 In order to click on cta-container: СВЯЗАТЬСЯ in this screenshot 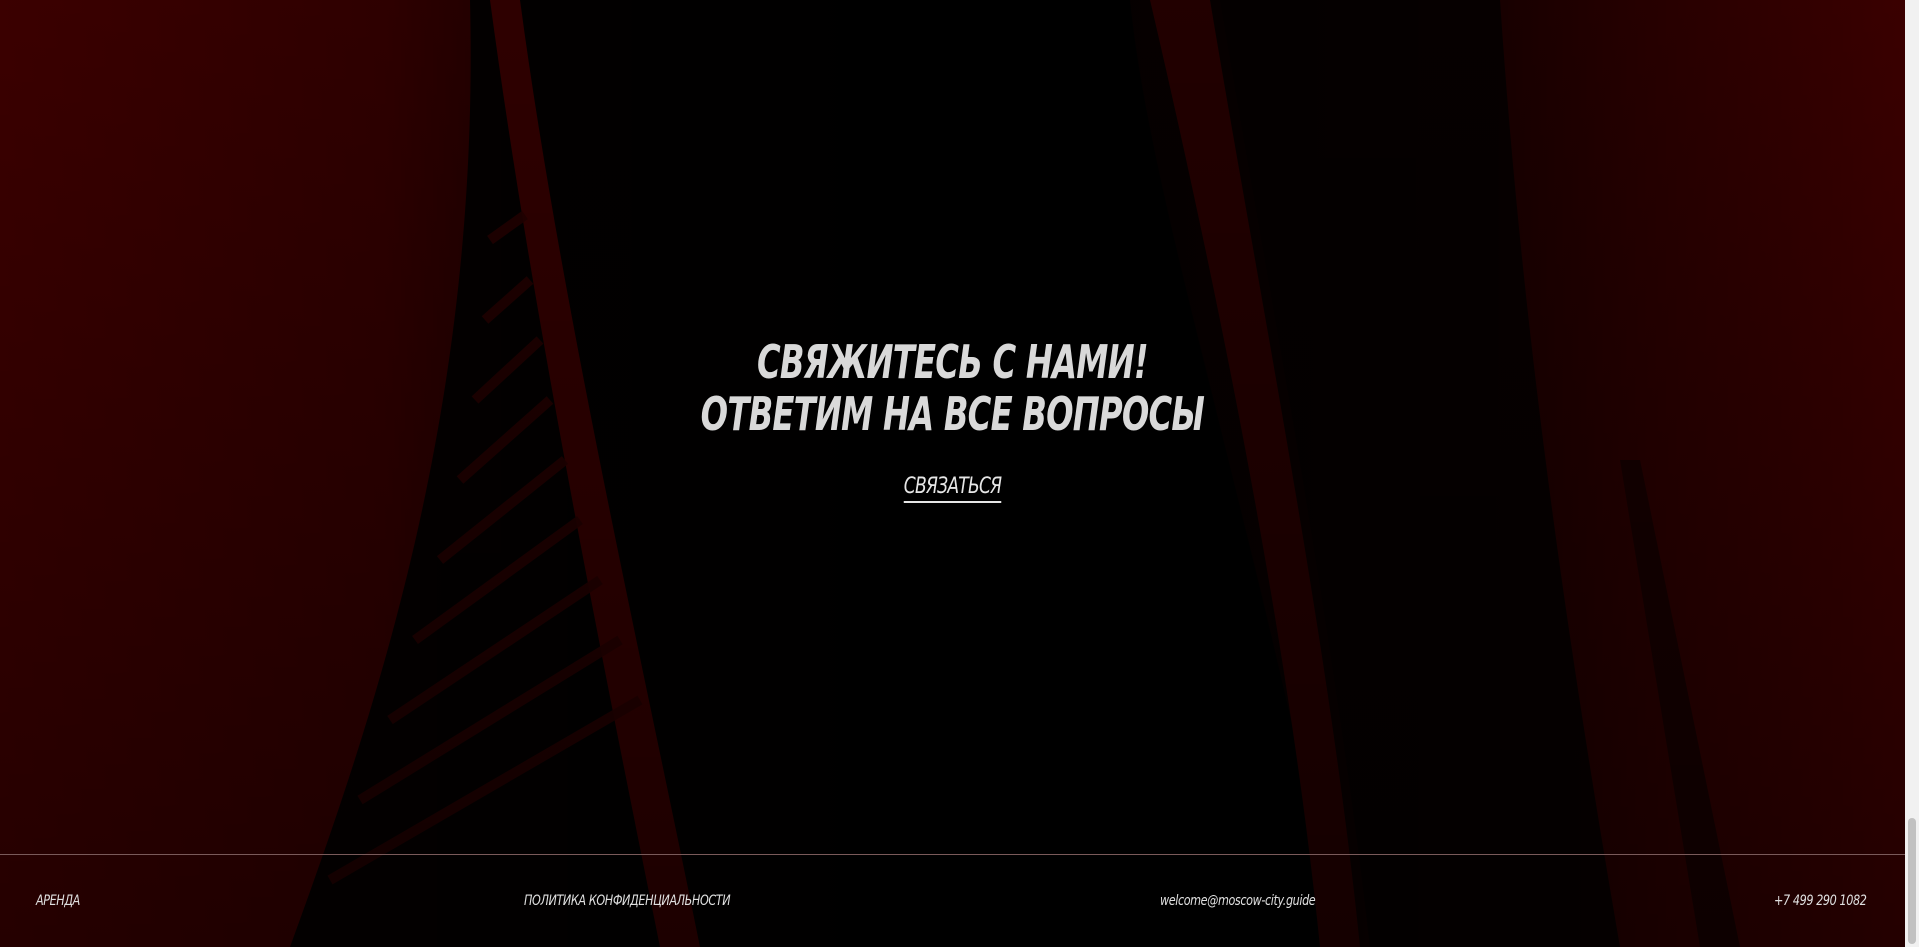, I will do `click(952, 488)`.